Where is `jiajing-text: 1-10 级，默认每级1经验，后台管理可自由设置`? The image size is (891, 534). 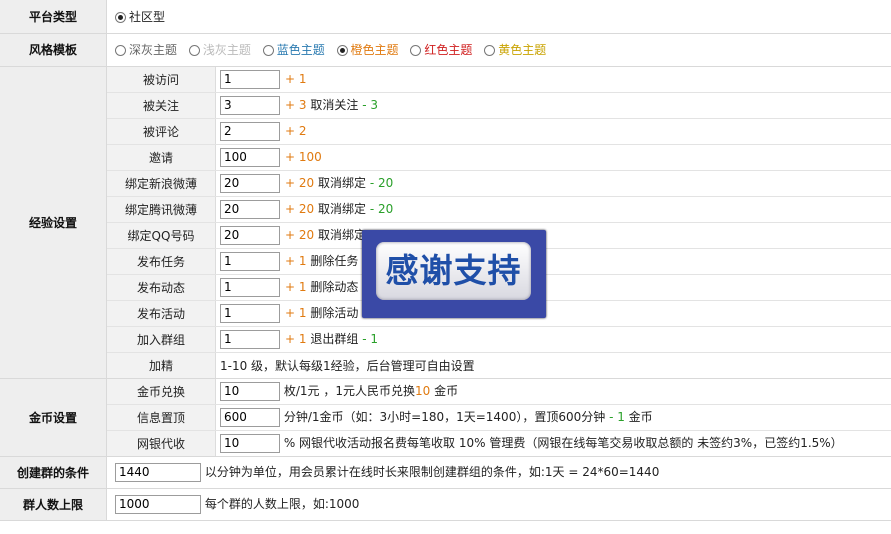 jiajing-text: 1-10 级，默认每级1经验，后台管理可自由设置 is located at coordinates (347, 365).